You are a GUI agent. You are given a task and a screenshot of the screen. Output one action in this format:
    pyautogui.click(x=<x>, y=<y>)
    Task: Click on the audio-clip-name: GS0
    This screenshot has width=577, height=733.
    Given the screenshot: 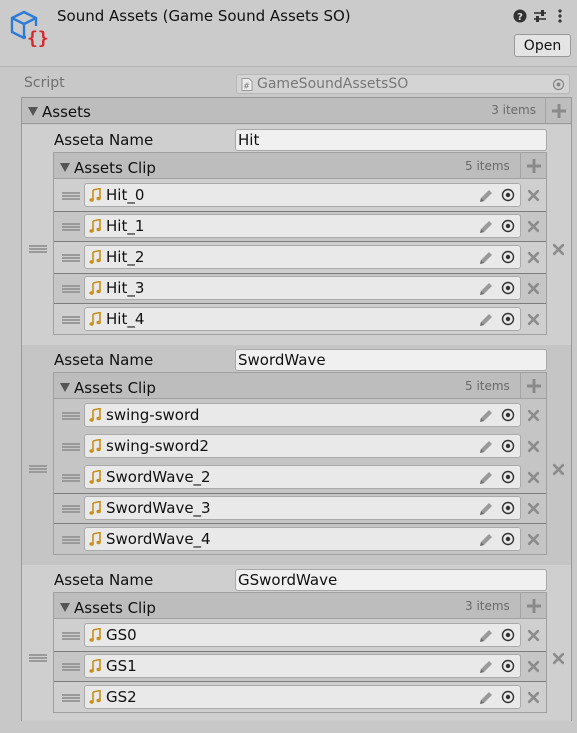 What is the action you would take?
    pyautogui.click(x=121, y=635)
    